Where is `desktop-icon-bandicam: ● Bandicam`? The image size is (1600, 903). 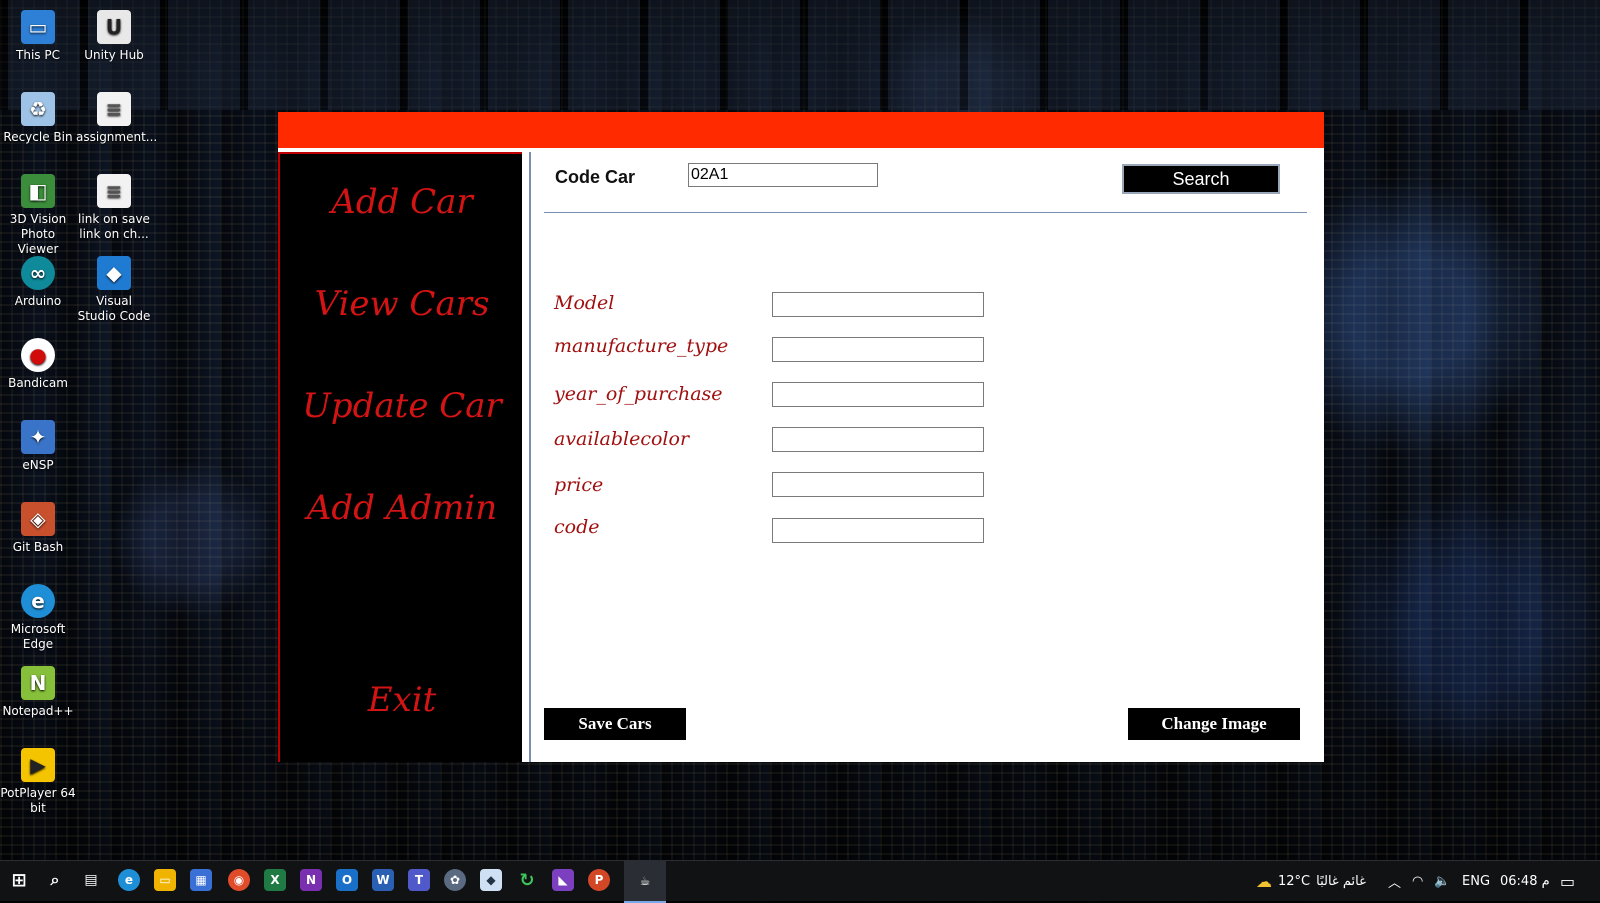 desktop-icon-bandicam: ● Bandicam is located at coordinates (38, 361).